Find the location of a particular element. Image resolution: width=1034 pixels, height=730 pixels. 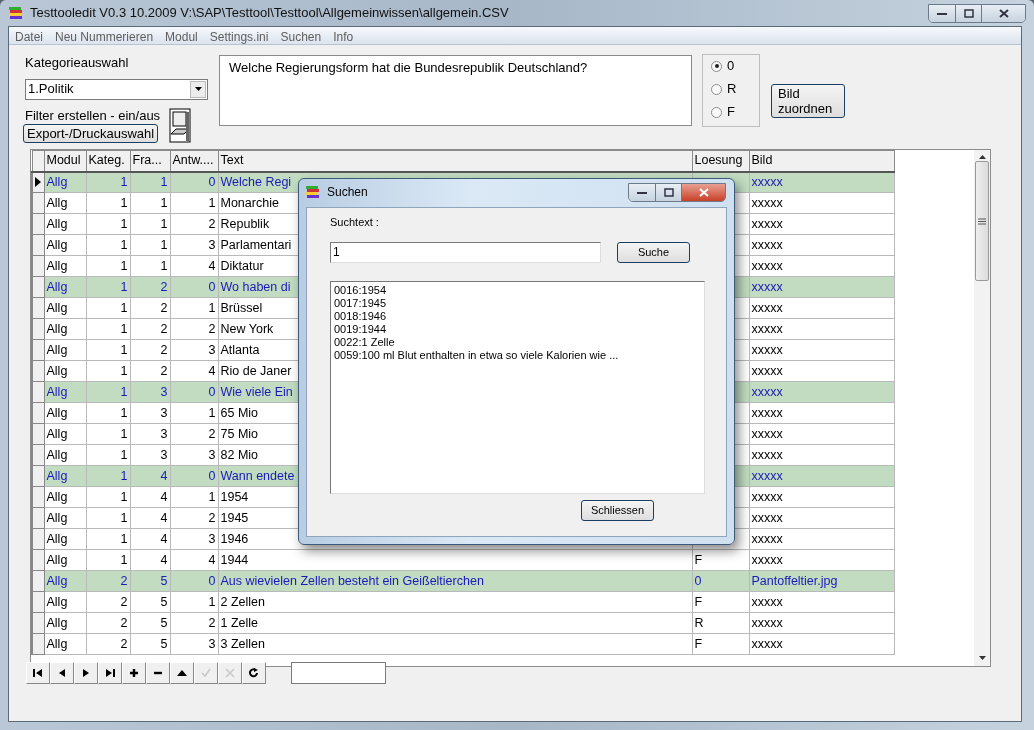

close-icon is located at coordinates (703, 192).